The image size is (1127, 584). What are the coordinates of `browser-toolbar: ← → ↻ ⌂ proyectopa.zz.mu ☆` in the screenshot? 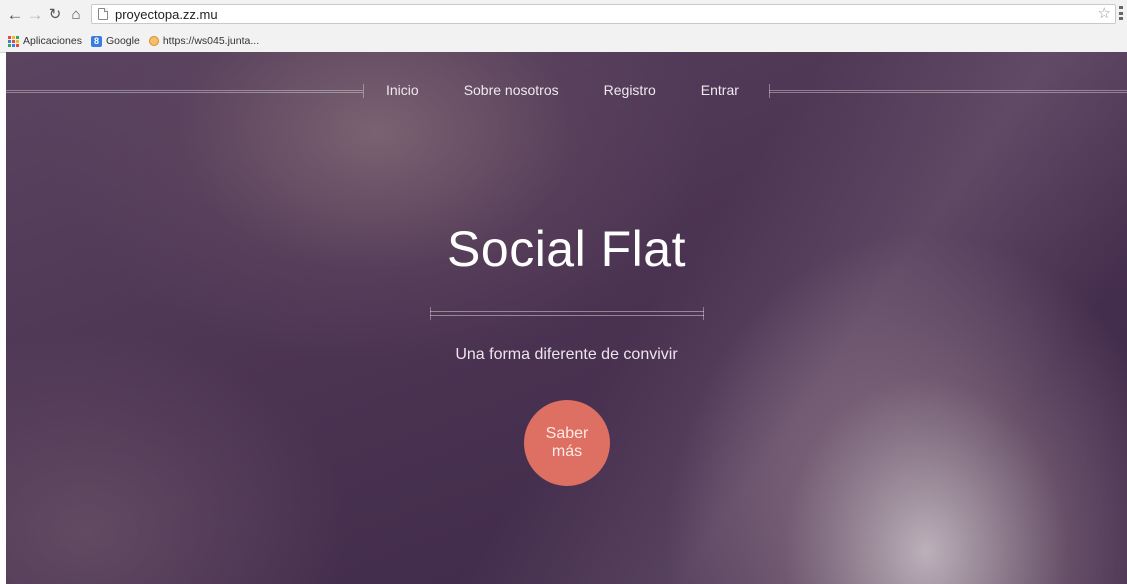 It's located at (563, 15).